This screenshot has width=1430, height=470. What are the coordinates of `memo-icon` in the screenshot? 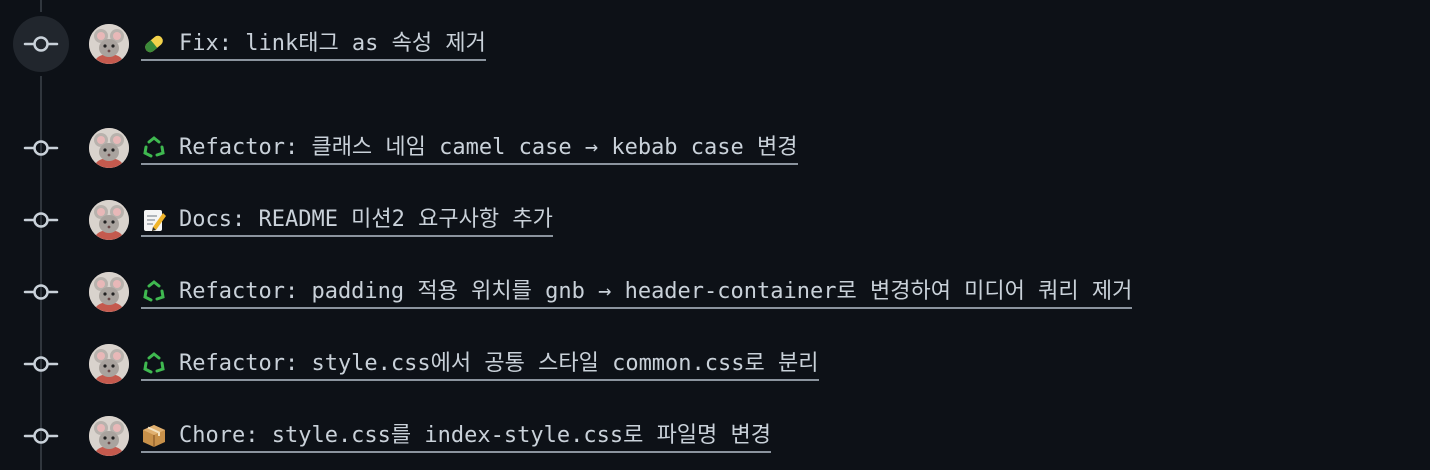 It's located at (155, 220).